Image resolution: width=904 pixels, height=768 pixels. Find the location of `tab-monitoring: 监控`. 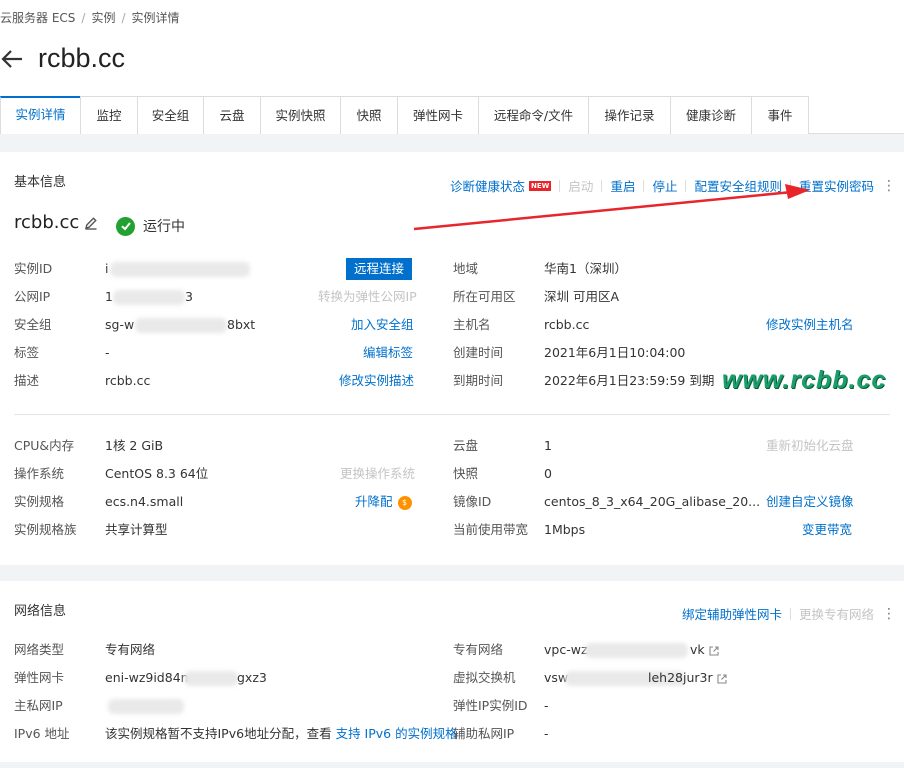

tab-monitoring: 监控 is located at coordinates (109, 115).